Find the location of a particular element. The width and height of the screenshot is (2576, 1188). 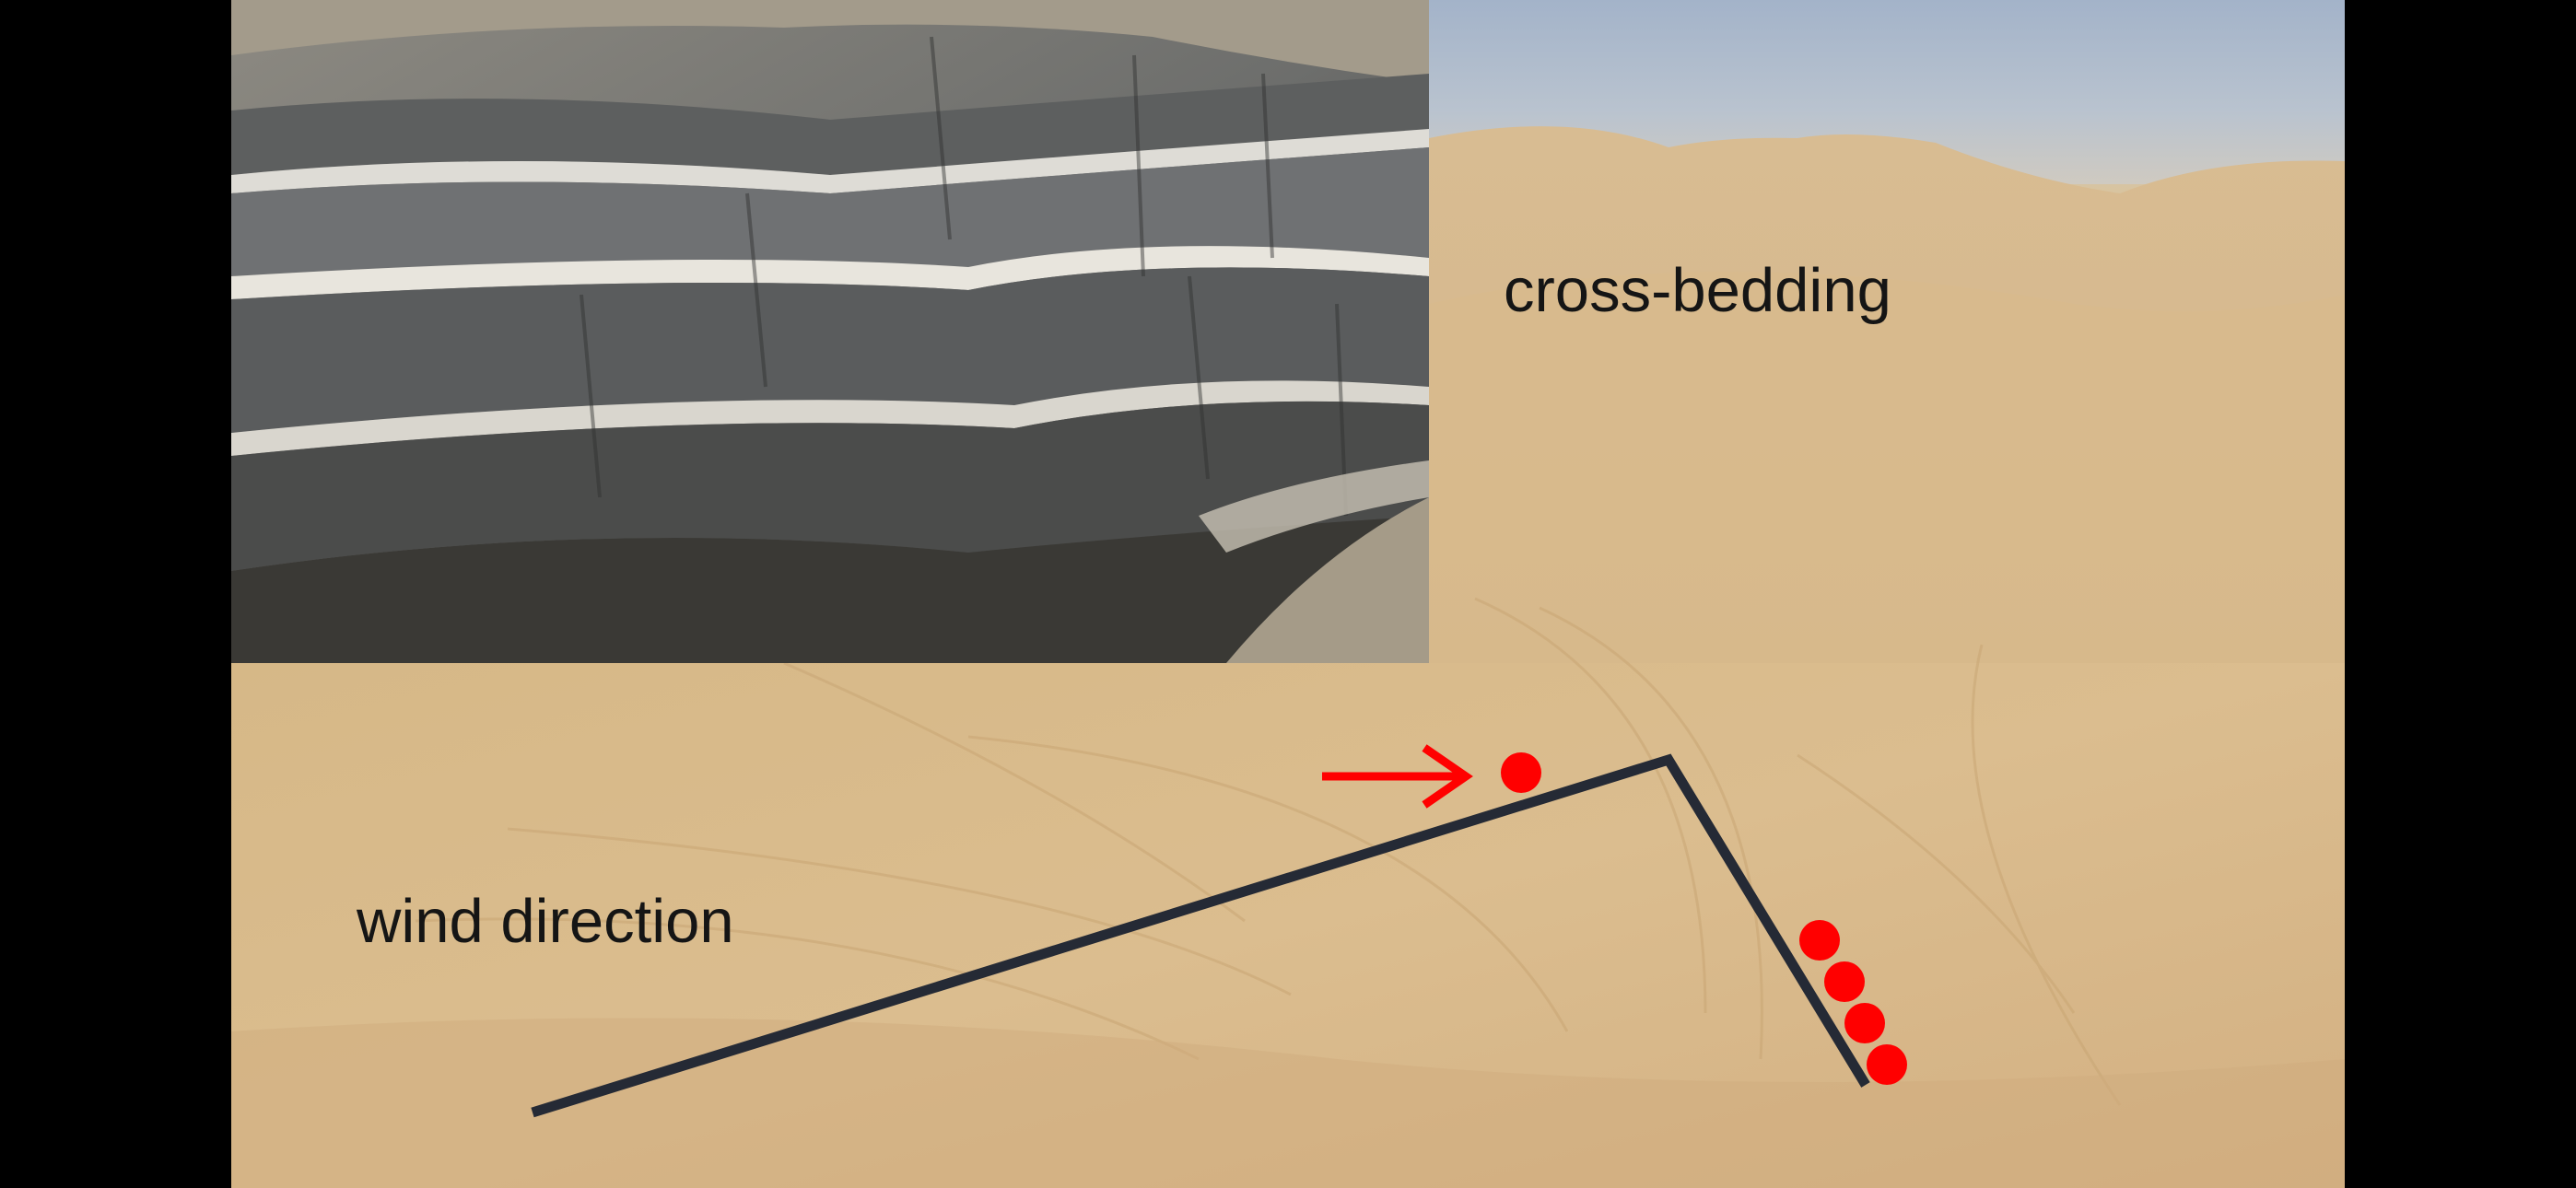

red-arrow-icon is located at coordinates (1397, 776).